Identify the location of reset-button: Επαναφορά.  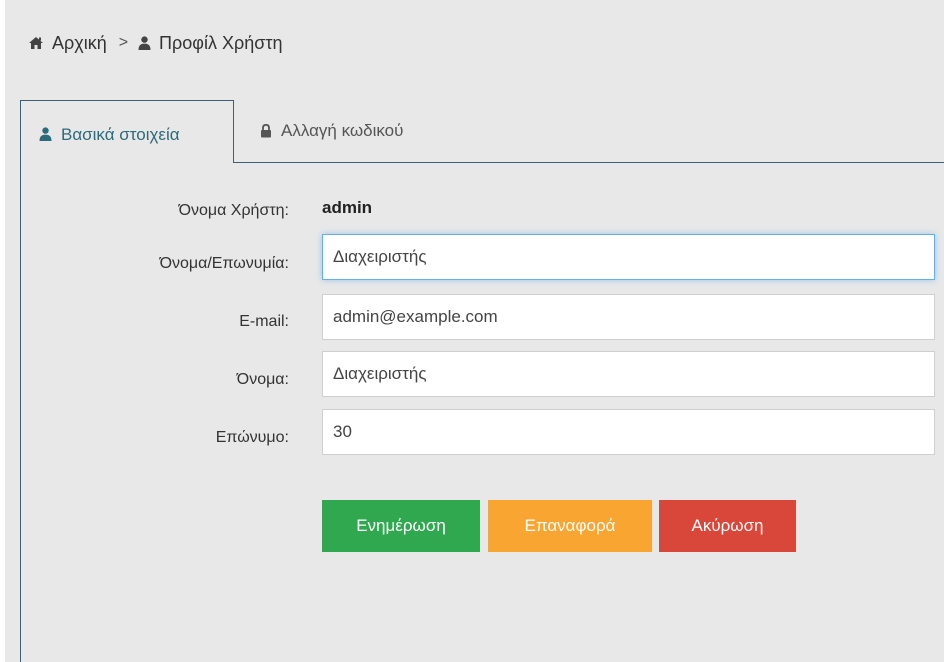
(570, 526).